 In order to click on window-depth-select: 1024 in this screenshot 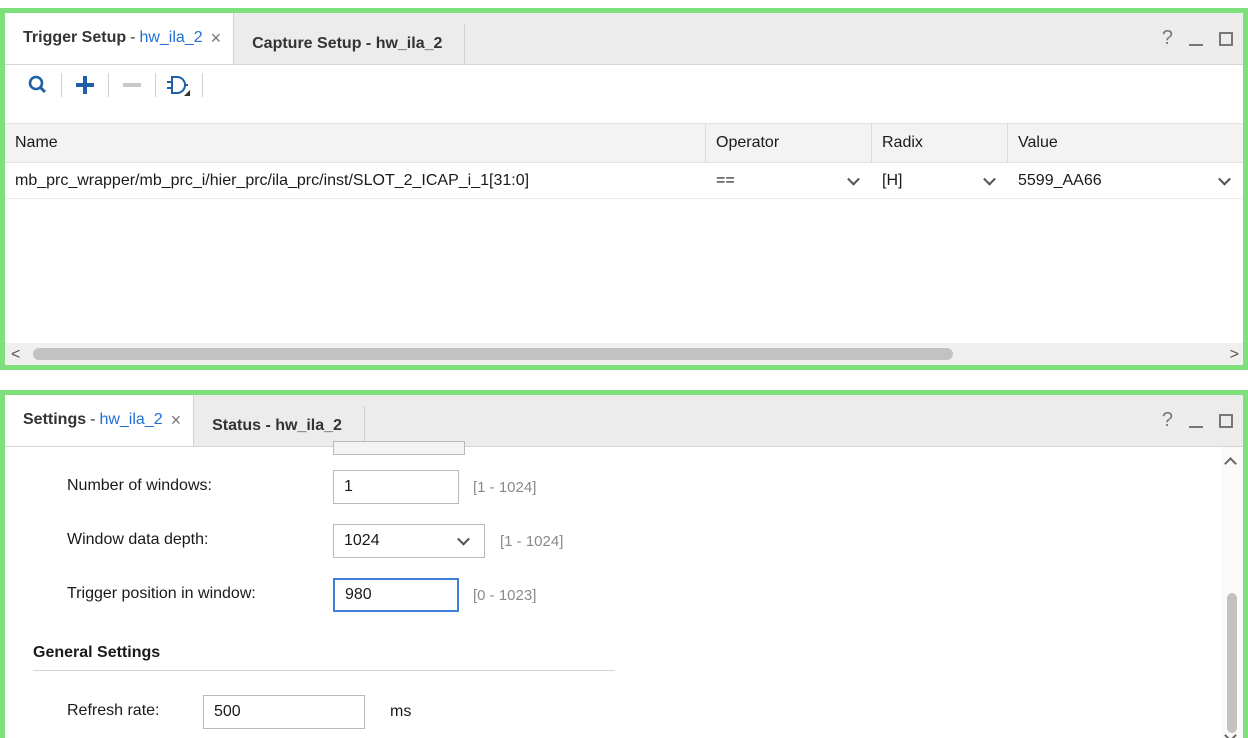, I will do `click(409, 541)`.